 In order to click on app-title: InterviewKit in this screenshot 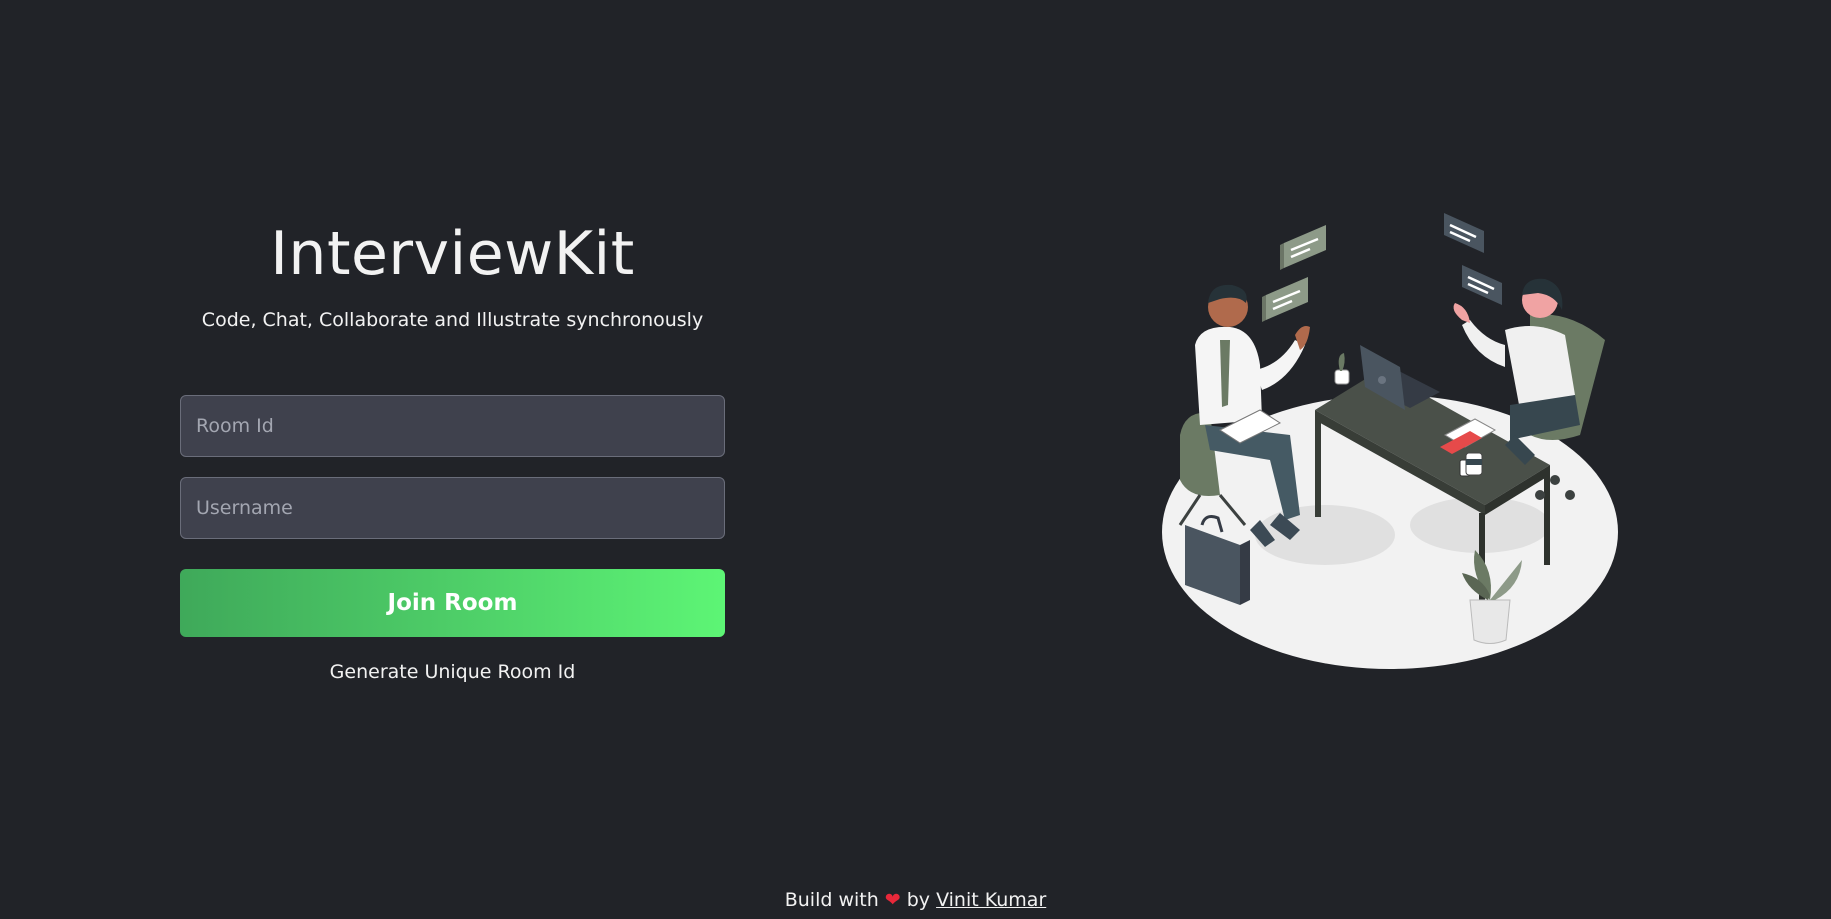, I will do `click(452, 254)`.